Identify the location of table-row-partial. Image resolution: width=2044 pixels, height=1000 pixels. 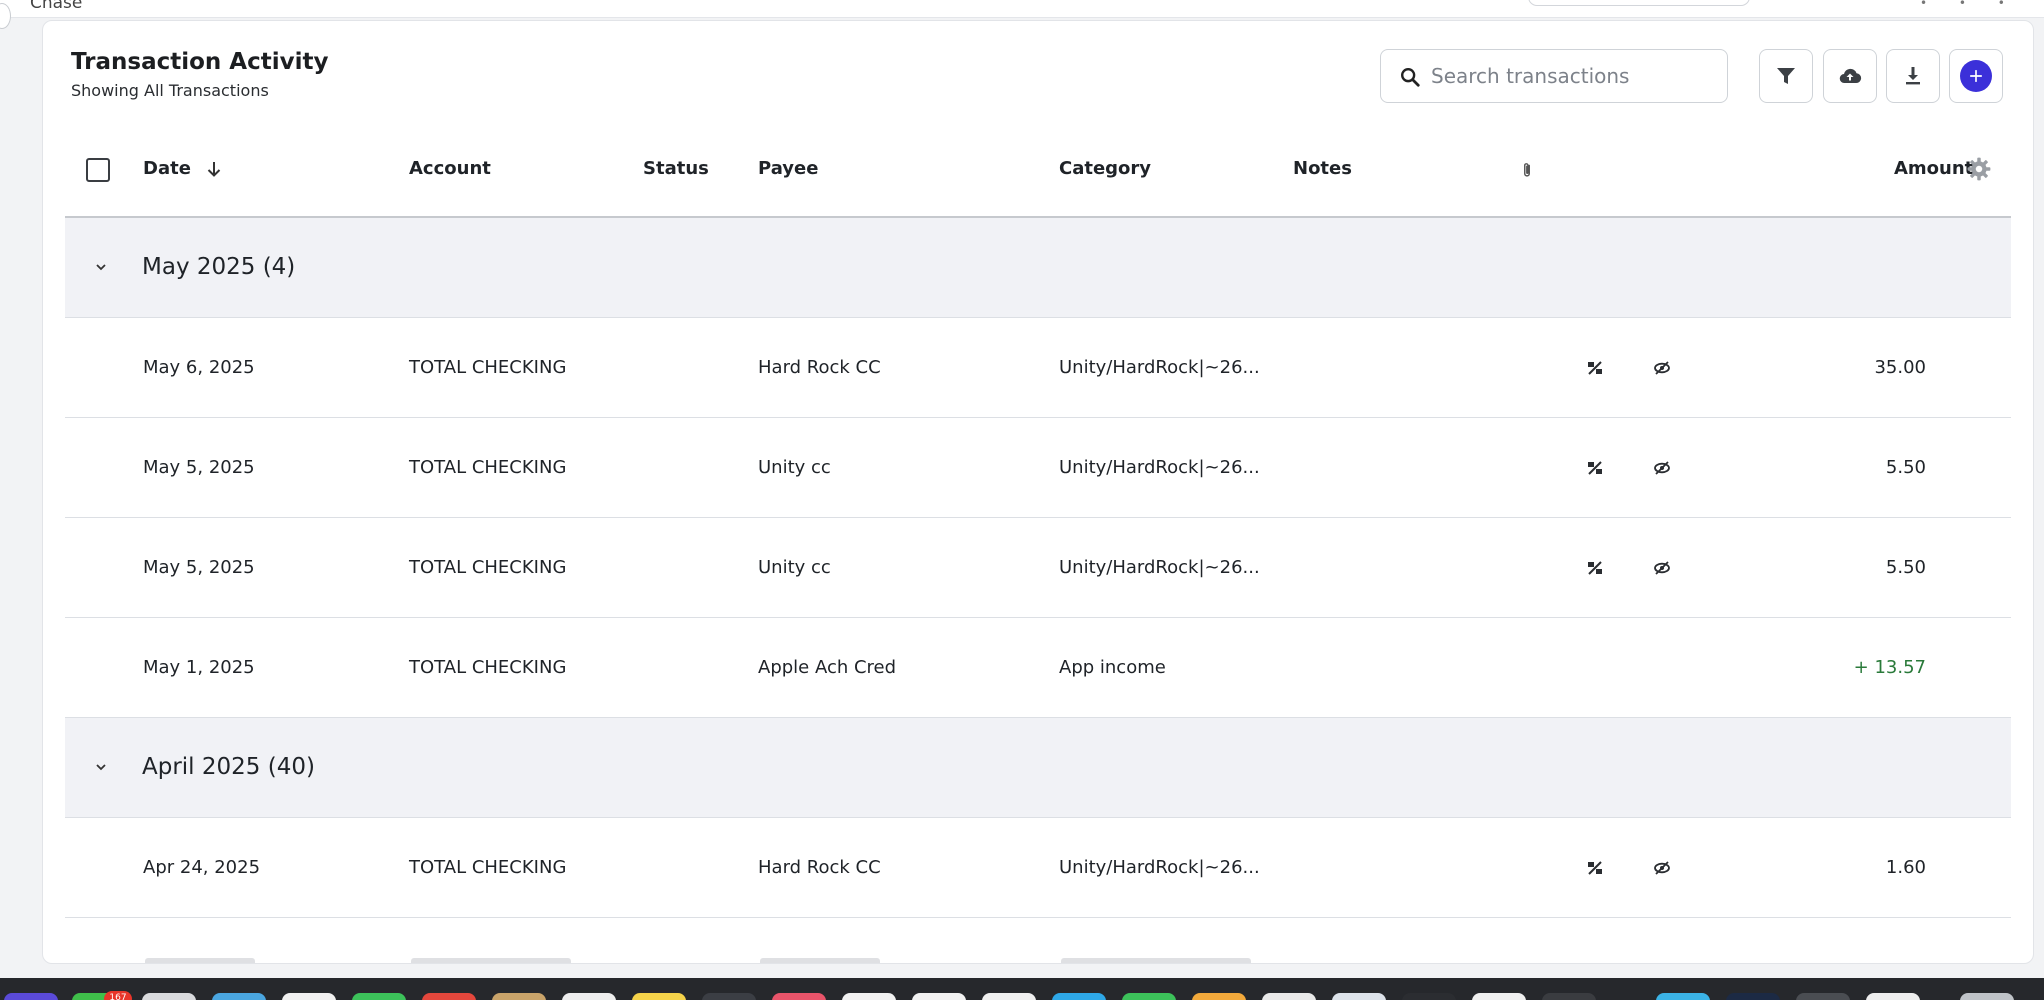
(1038, 940).